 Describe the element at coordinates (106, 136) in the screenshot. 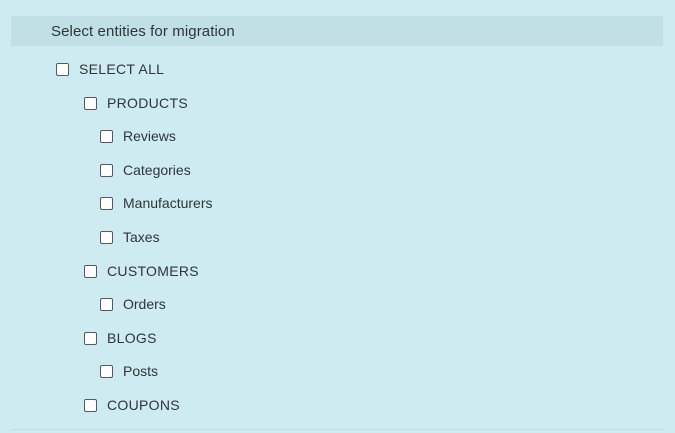

I see `reviews-checkbox` at that location.